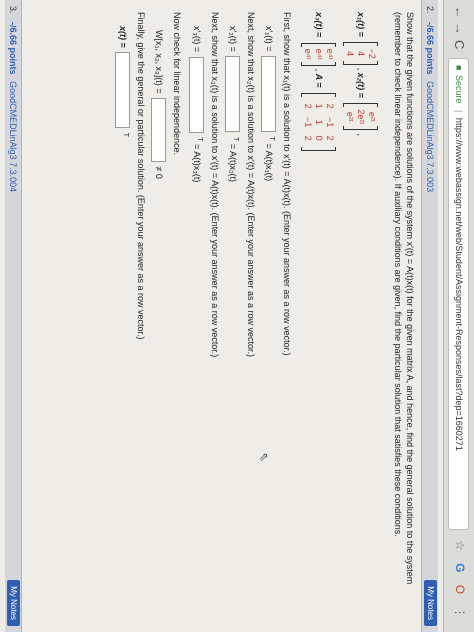 The image size is (474, 632). Describe the element at coordinates (13, 48) in the screenshot. I see `next-question-points: -/6.66 points` at that location.